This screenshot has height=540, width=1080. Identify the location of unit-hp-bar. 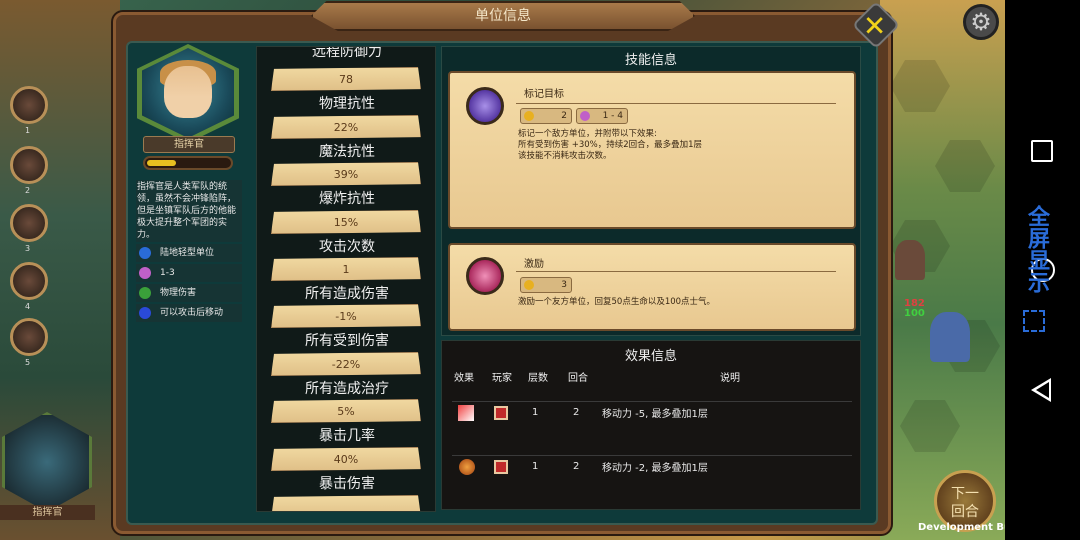
(188, 163).